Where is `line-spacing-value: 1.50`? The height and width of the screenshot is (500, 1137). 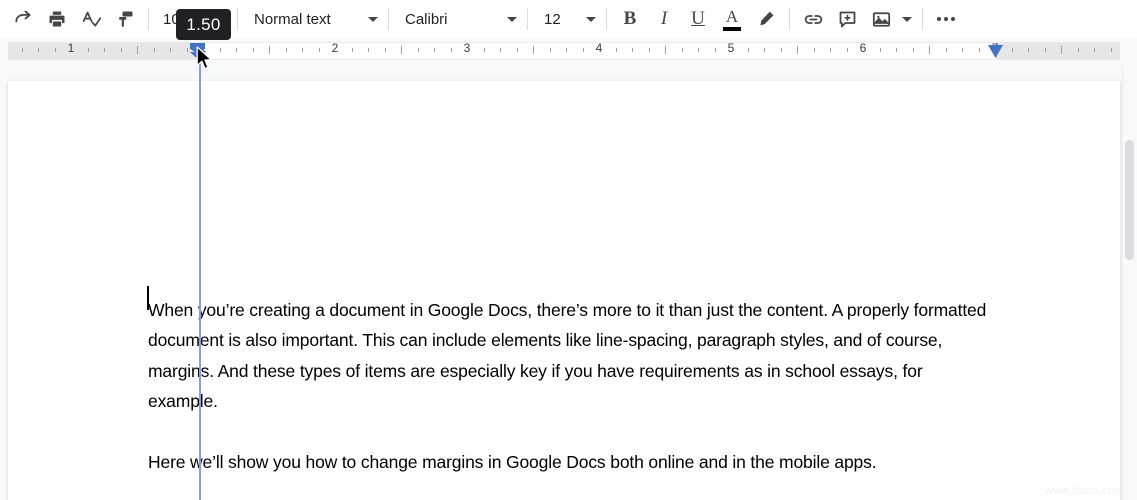 line-spacing-value: 1.50 is located at coordinates (203, 24).